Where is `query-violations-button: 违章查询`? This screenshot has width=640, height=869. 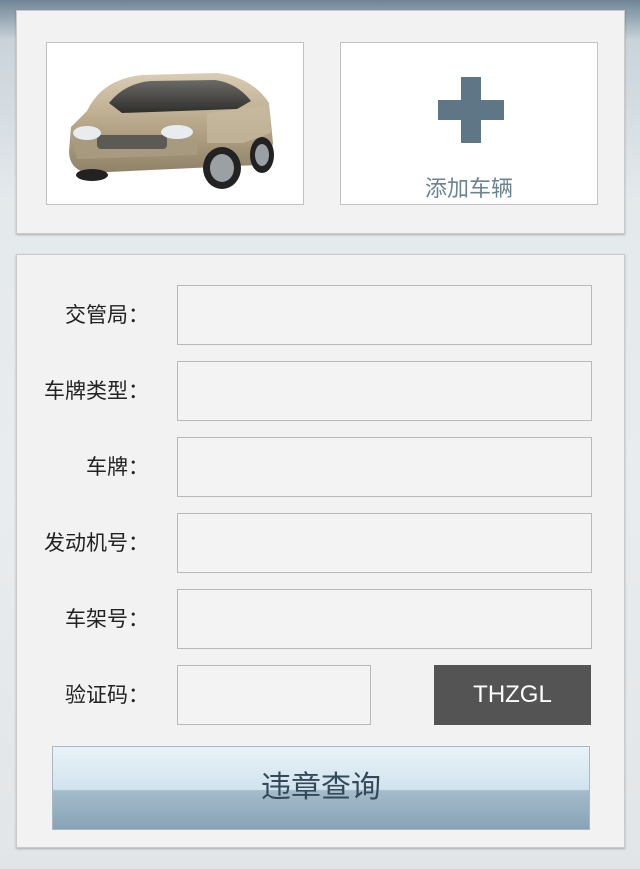 query-violations-button: 违章查询 is located at coordinates (321, 788).